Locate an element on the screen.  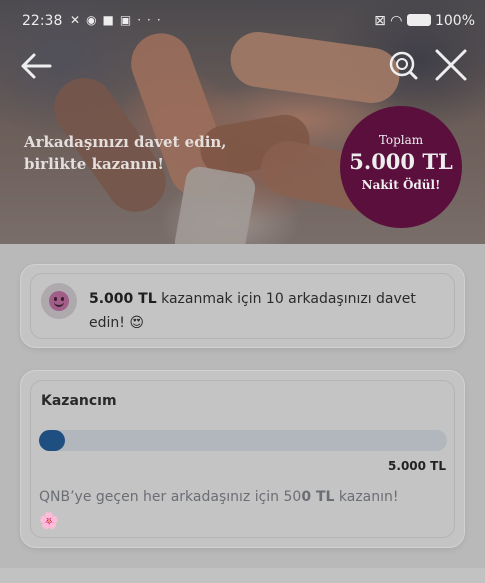
heart-eyes-icon: 😍 is located at coordinates (136, 323).